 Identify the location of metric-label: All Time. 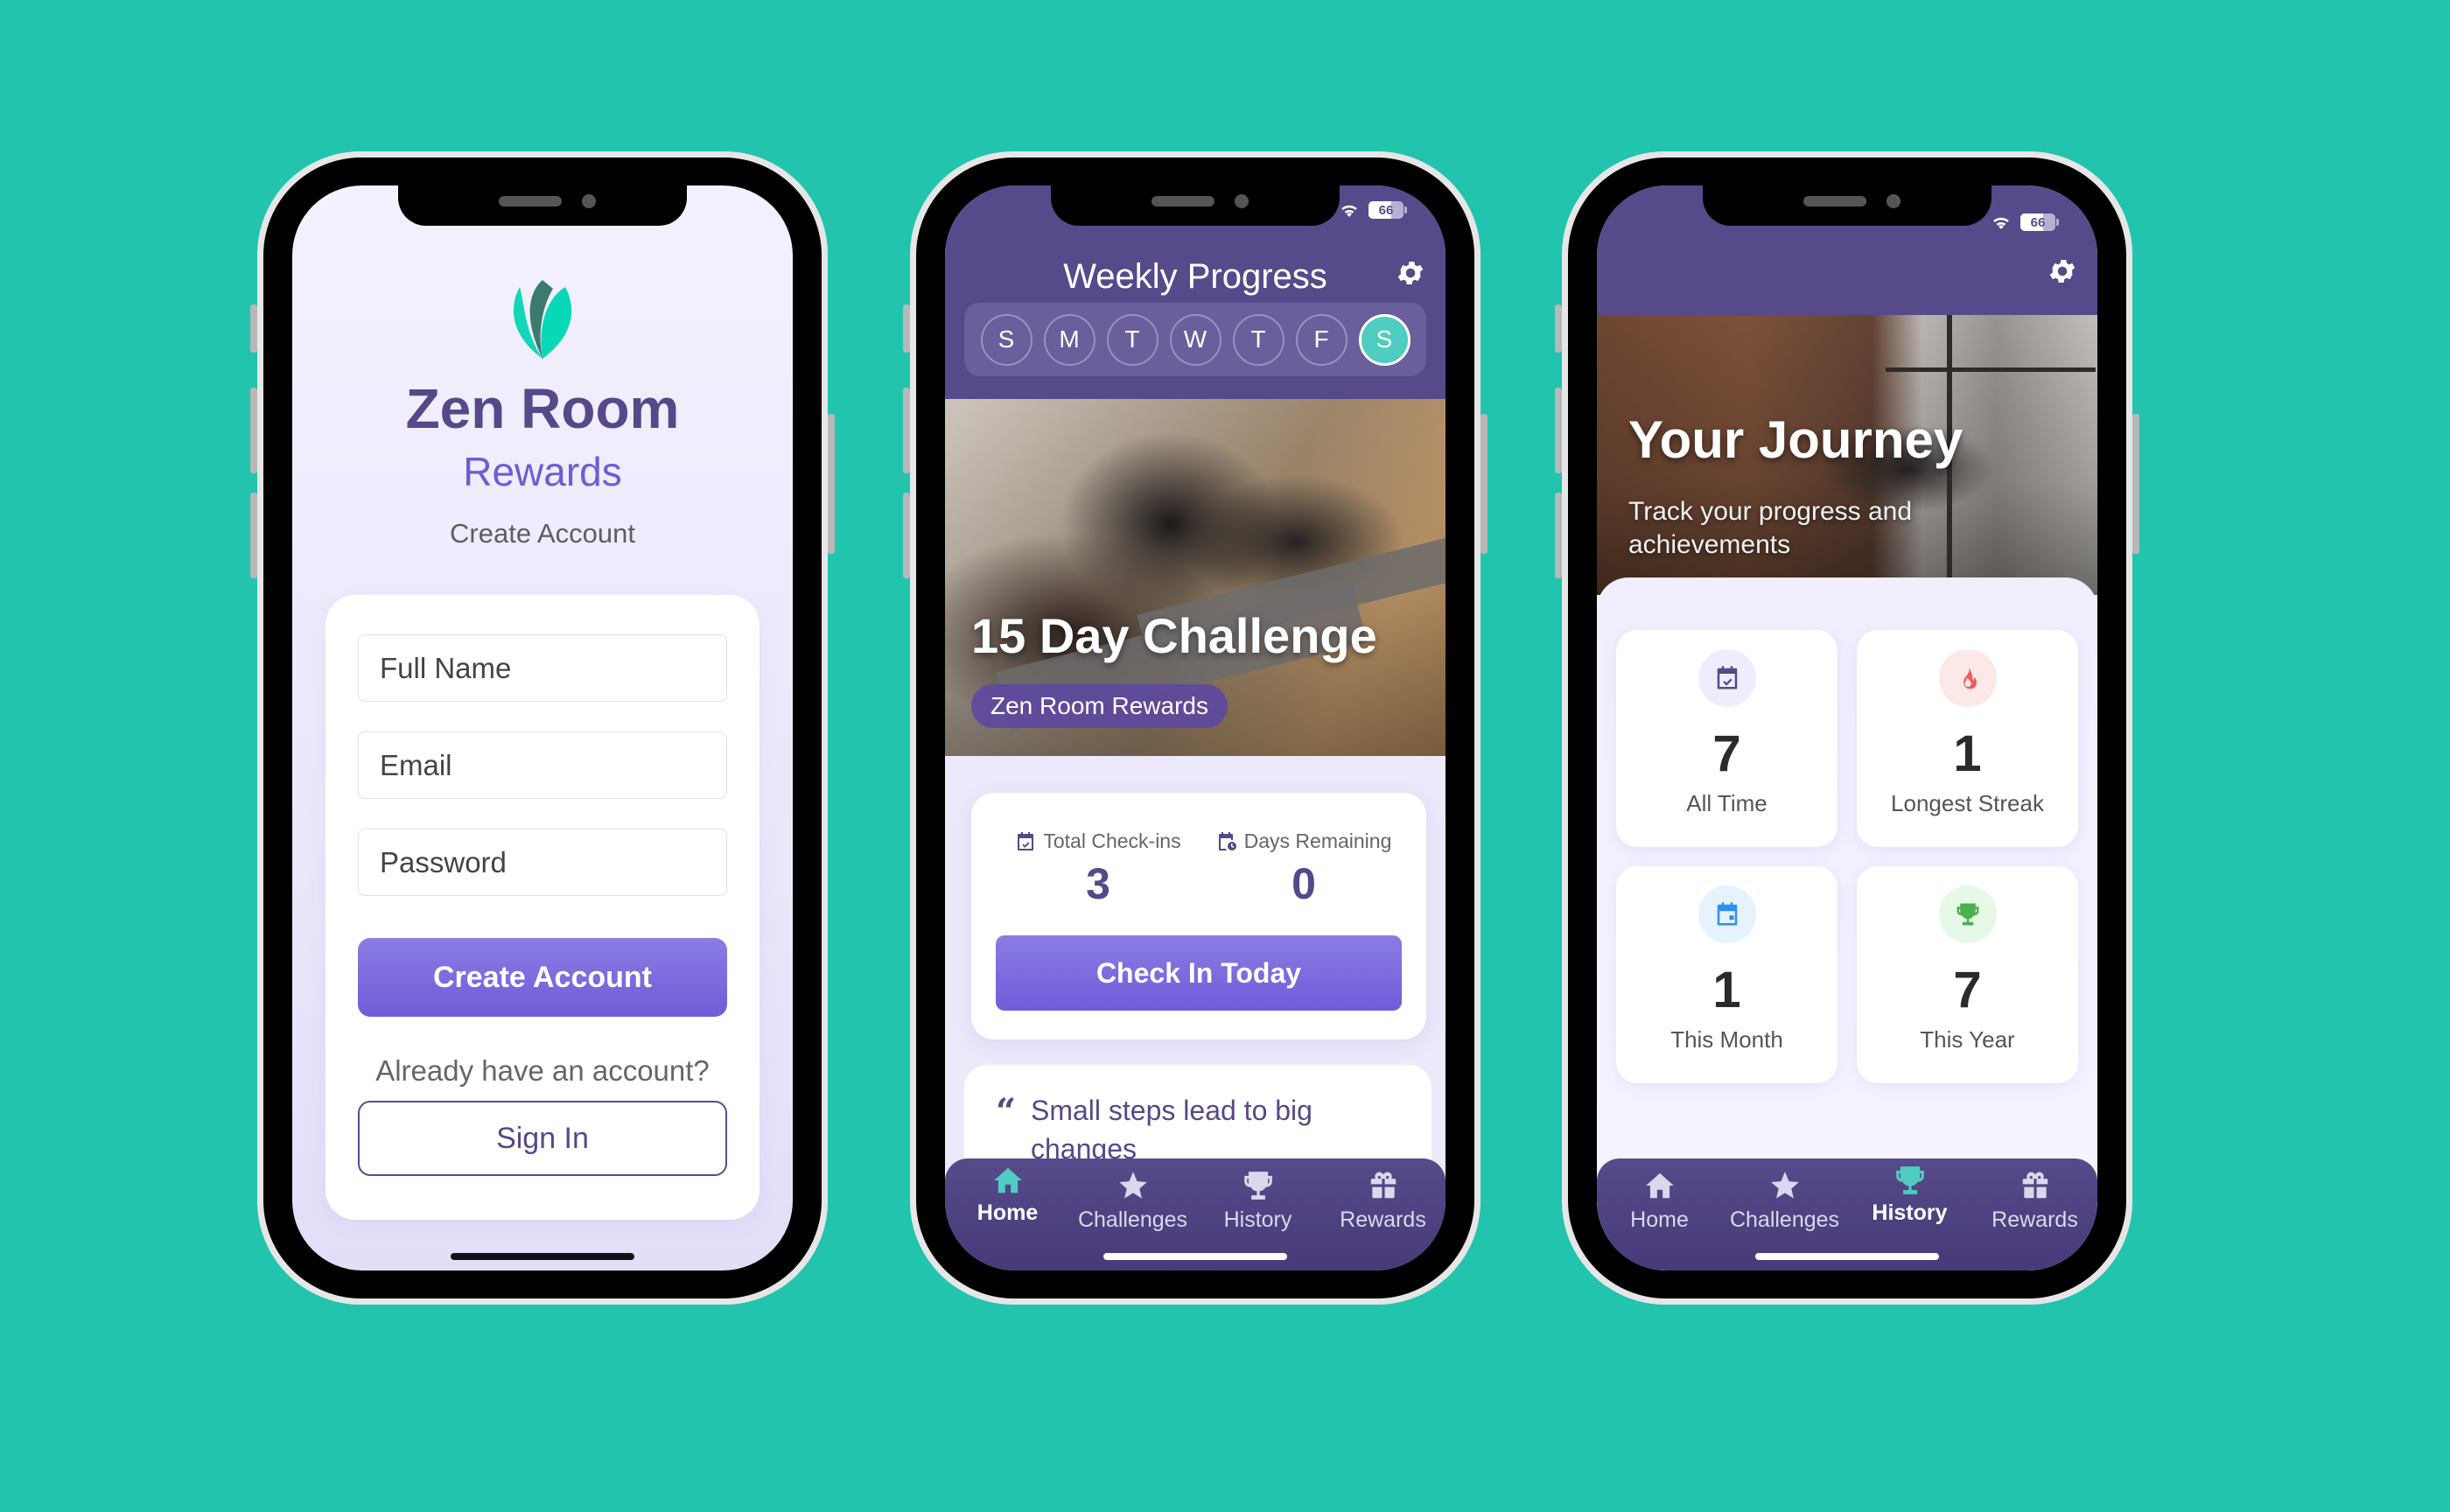
(1727, 803).